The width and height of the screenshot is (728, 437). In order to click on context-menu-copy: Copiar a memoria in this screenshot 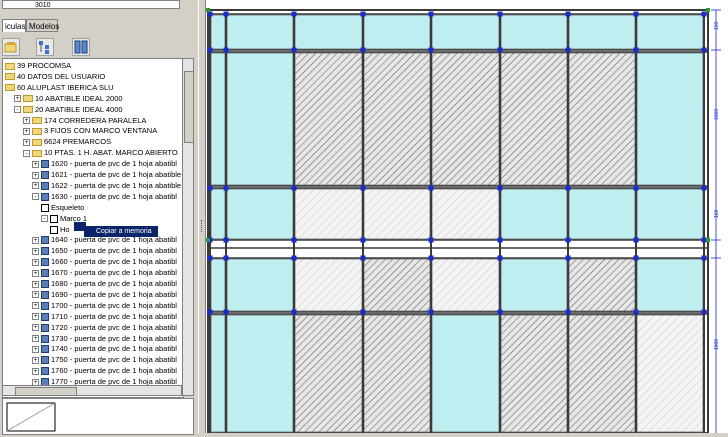, I will do `click(121, 231)`.